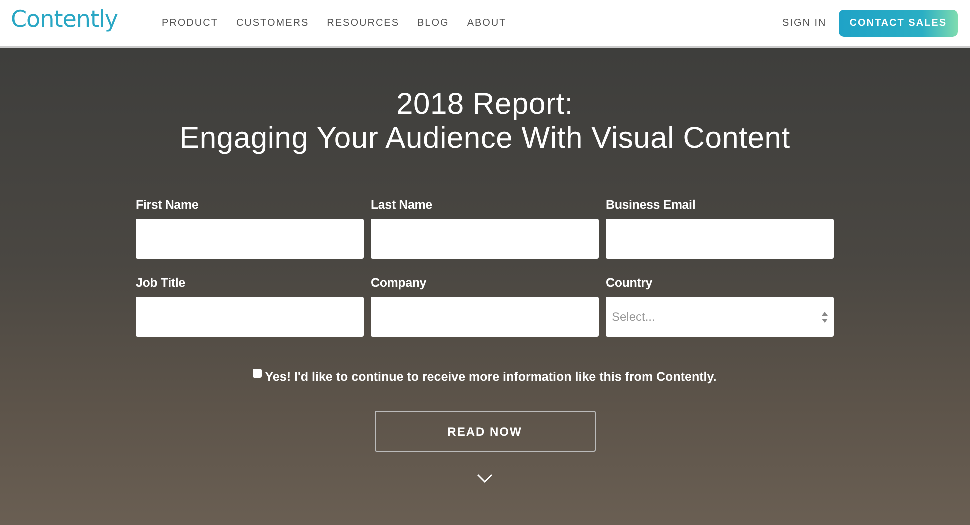 This screenshot has height=525, width=970. What do you see at coordinates (363, 23) in the screenshot?
I see `nav-link: RESOURCES` at bounding box center [363, 23].